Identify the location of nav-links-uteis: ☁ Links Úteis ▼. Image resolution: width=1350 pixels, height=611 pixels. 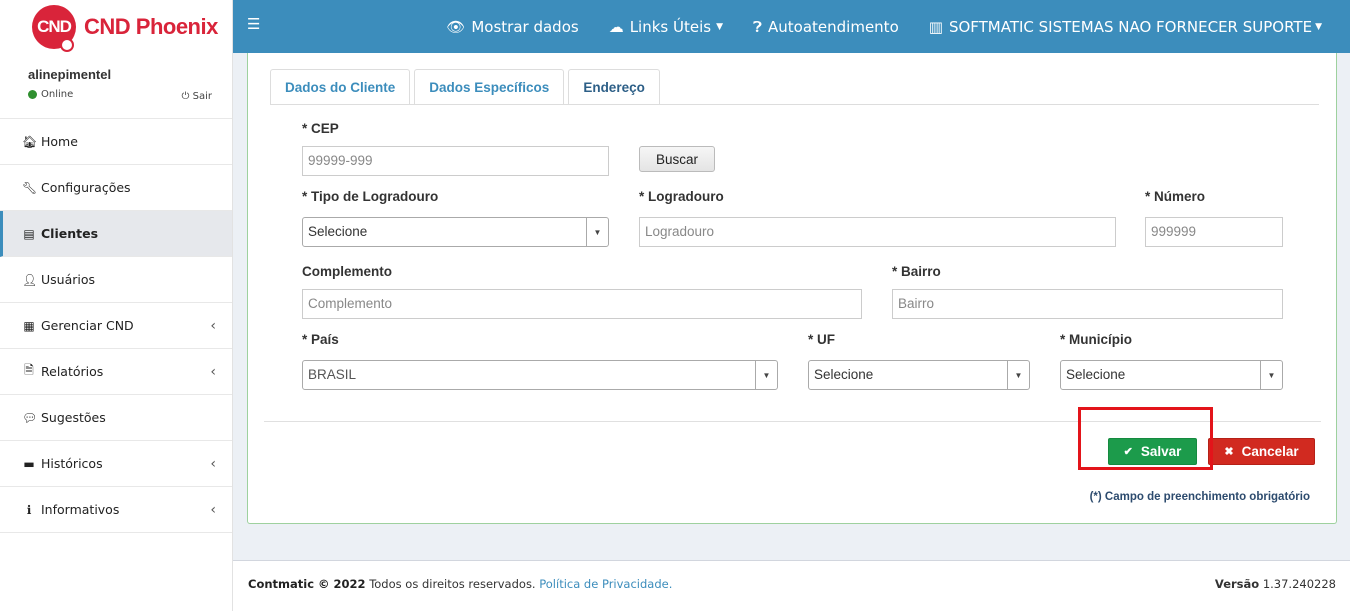
(666, 27).